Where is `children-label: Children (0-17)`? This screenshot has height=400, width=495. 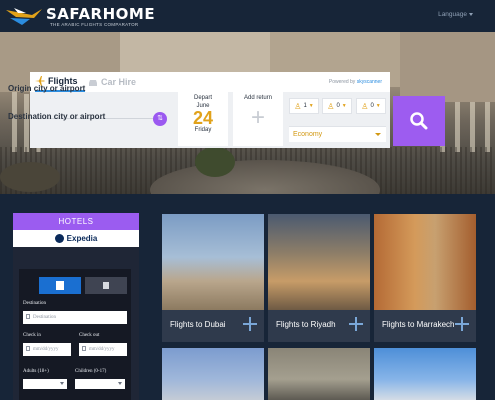 children-label: Children (0-17) is located at coordinates (91, 371).